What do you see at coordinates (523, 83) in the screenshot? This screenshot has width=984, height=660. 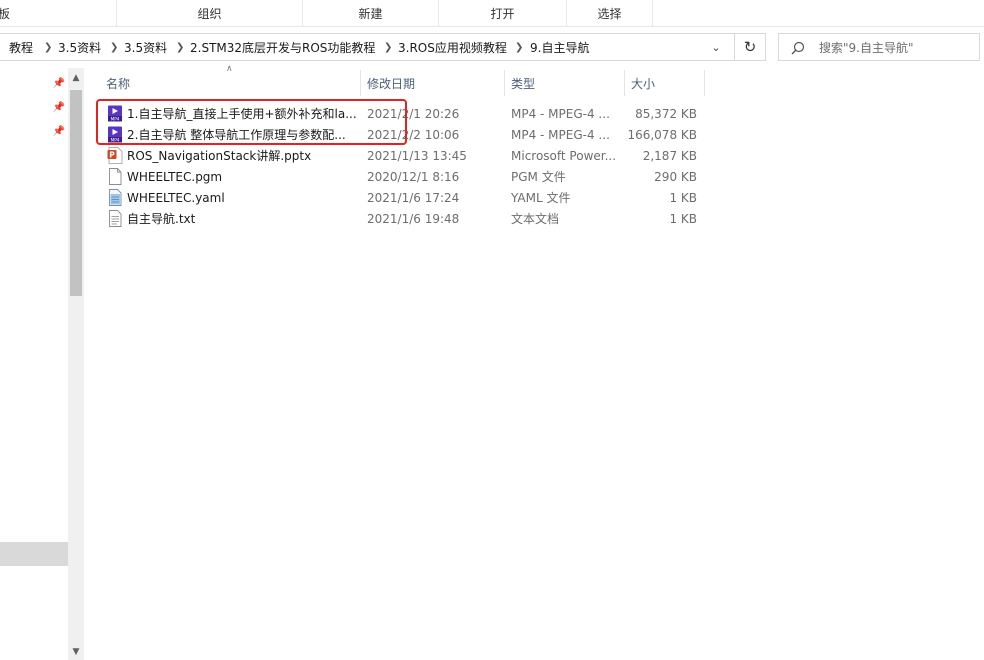 I see `column-header-type: 类型` at bounding box center [523, 83].